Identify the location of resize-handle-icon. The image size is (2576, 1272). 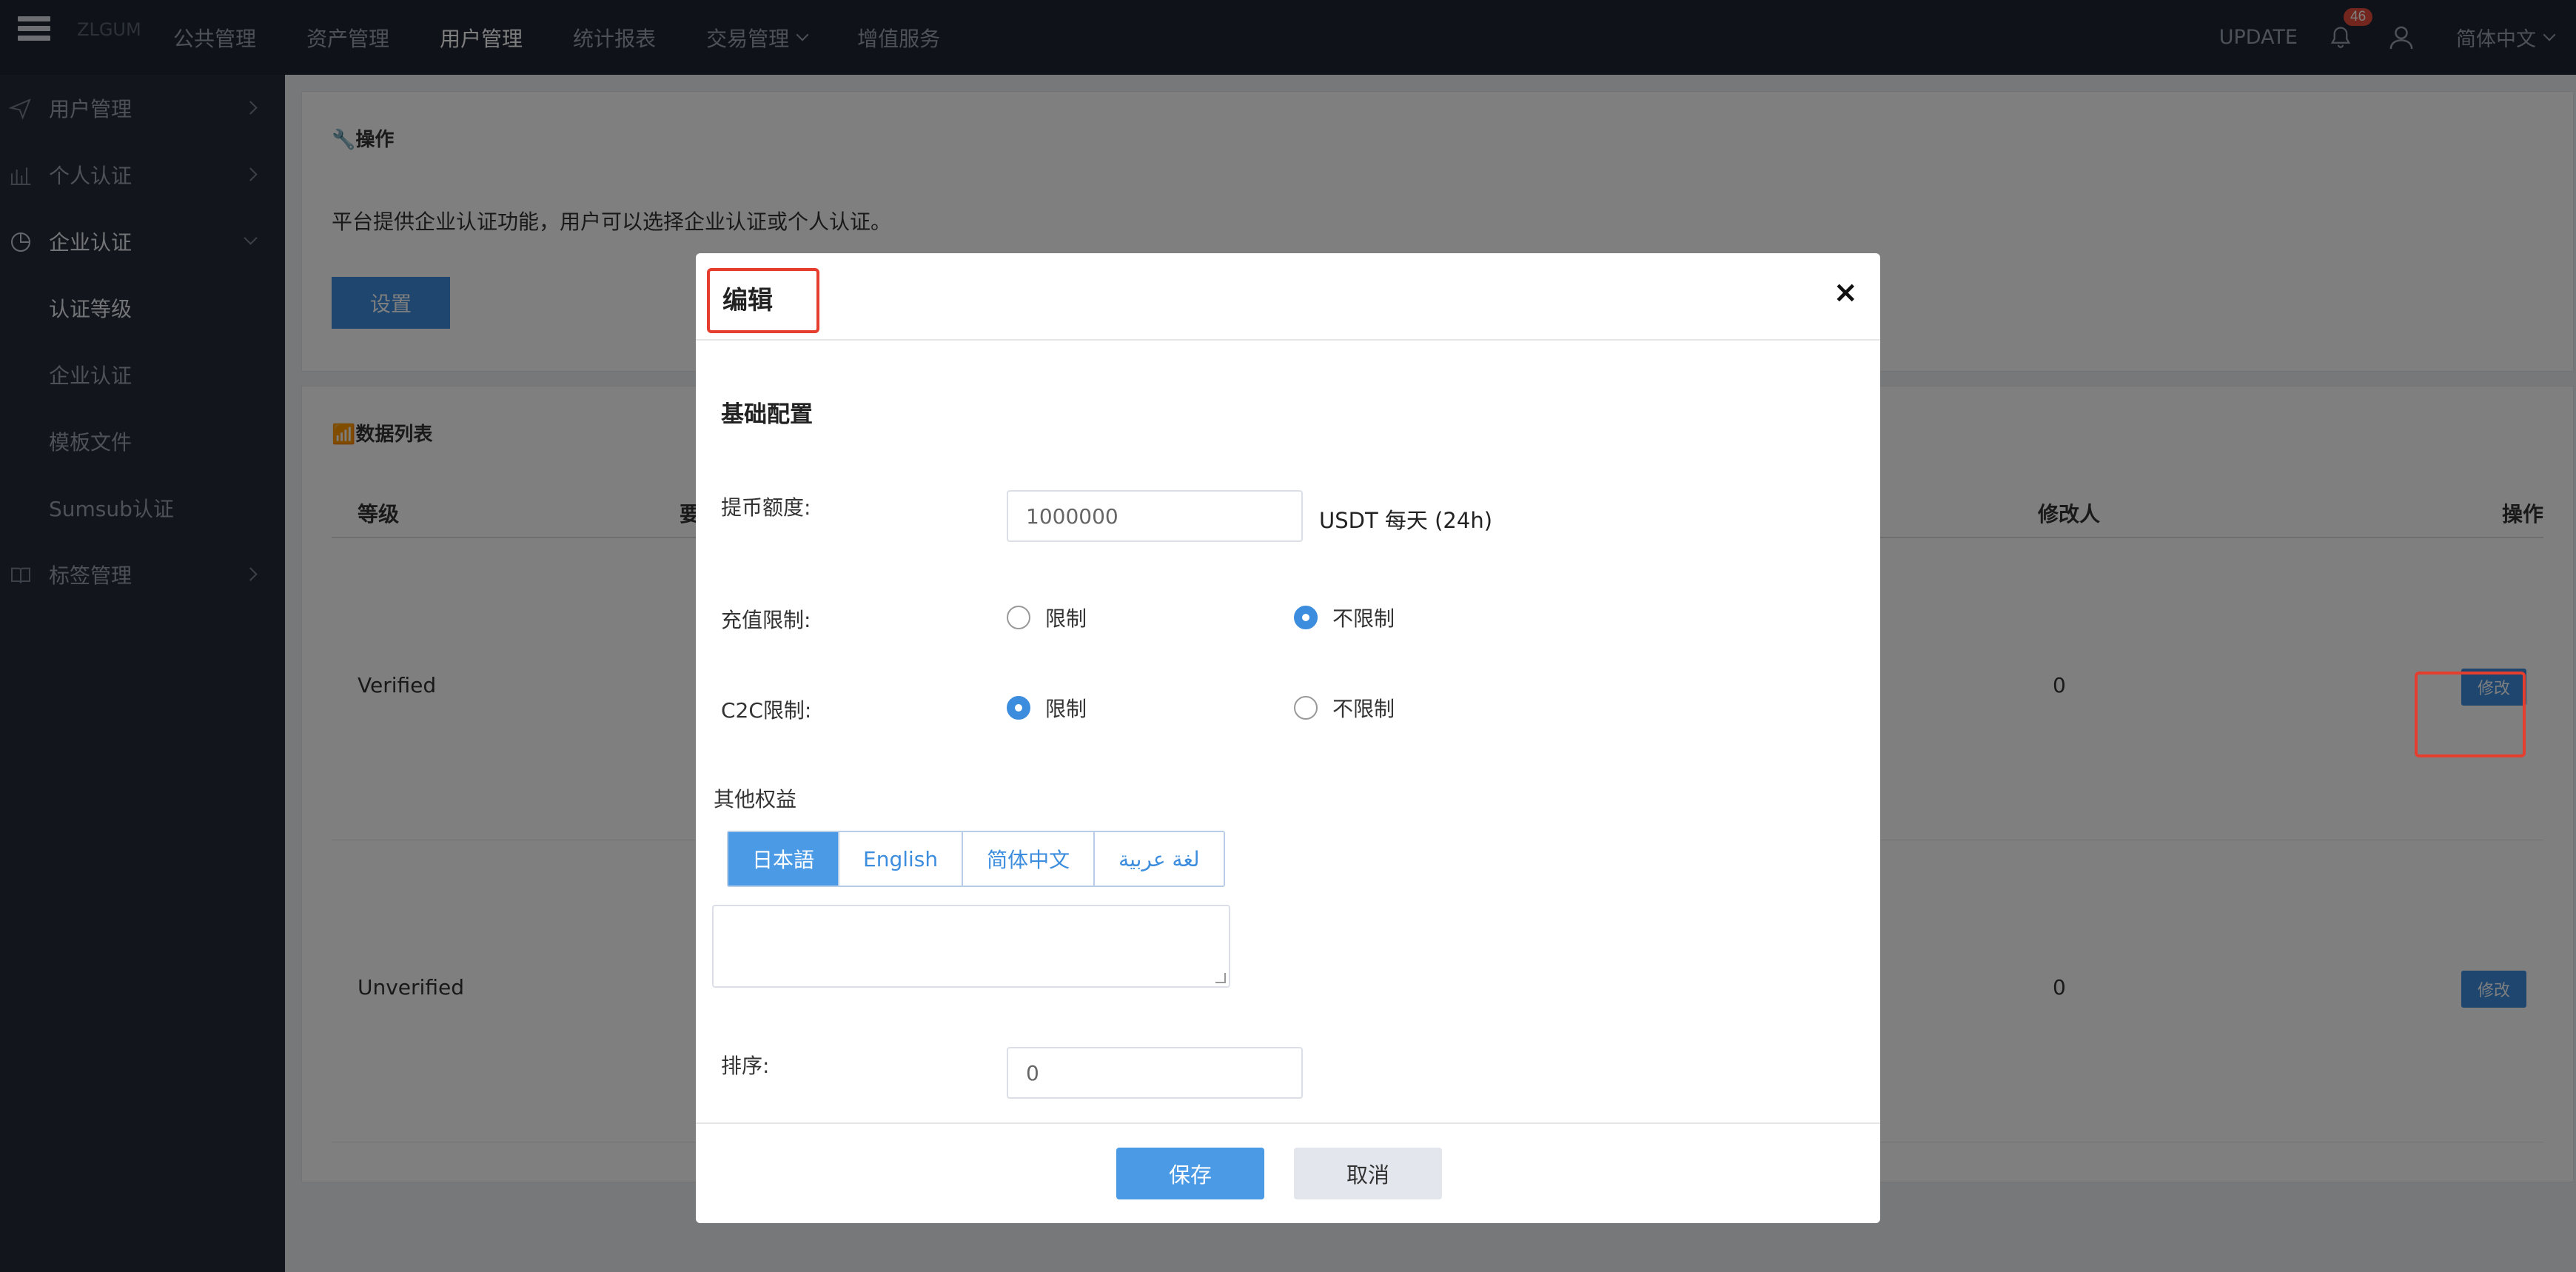
(1220, 978).